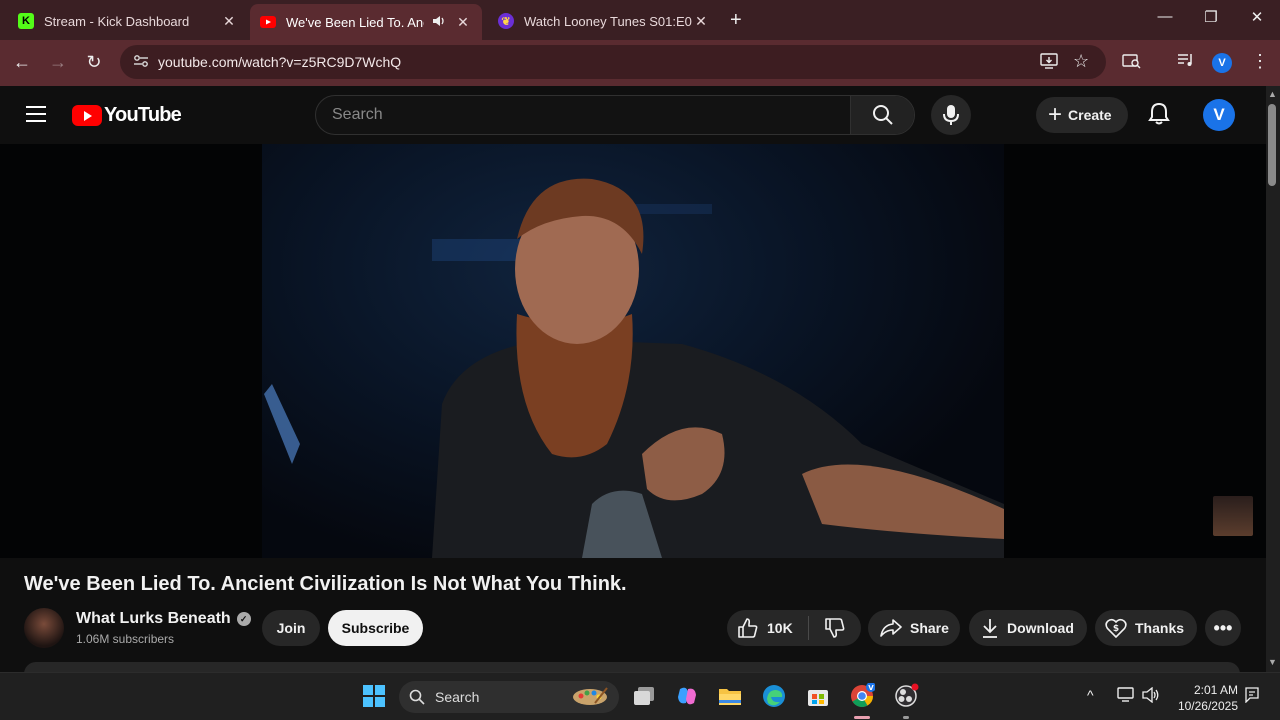 Image resolution: width=1280 pixels, height=720 pixels. Describe the element at coordinates (94, 62) in the screenshot. I see `reload-icon: ↻` at that location.